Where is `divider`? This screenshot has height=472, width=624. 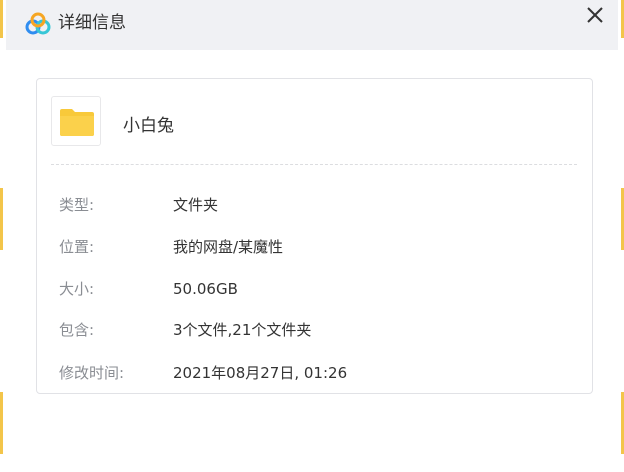 divider is located at coordinates (314, 164).